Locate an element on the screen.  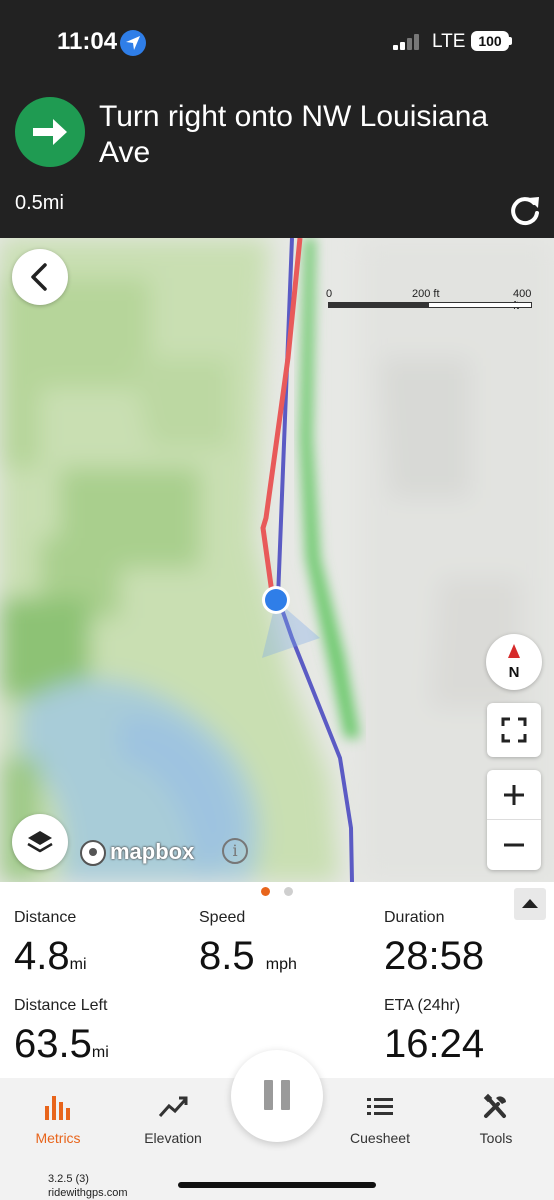
fullscreen-button is located at coordinates (514, 730).